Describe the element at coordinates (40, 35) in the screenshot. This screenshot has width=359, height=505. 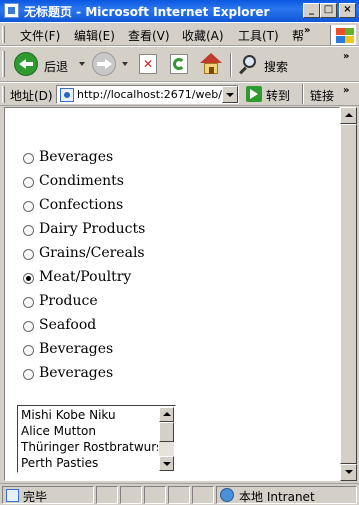
I see `menu-file: 文件(F)` at that location.